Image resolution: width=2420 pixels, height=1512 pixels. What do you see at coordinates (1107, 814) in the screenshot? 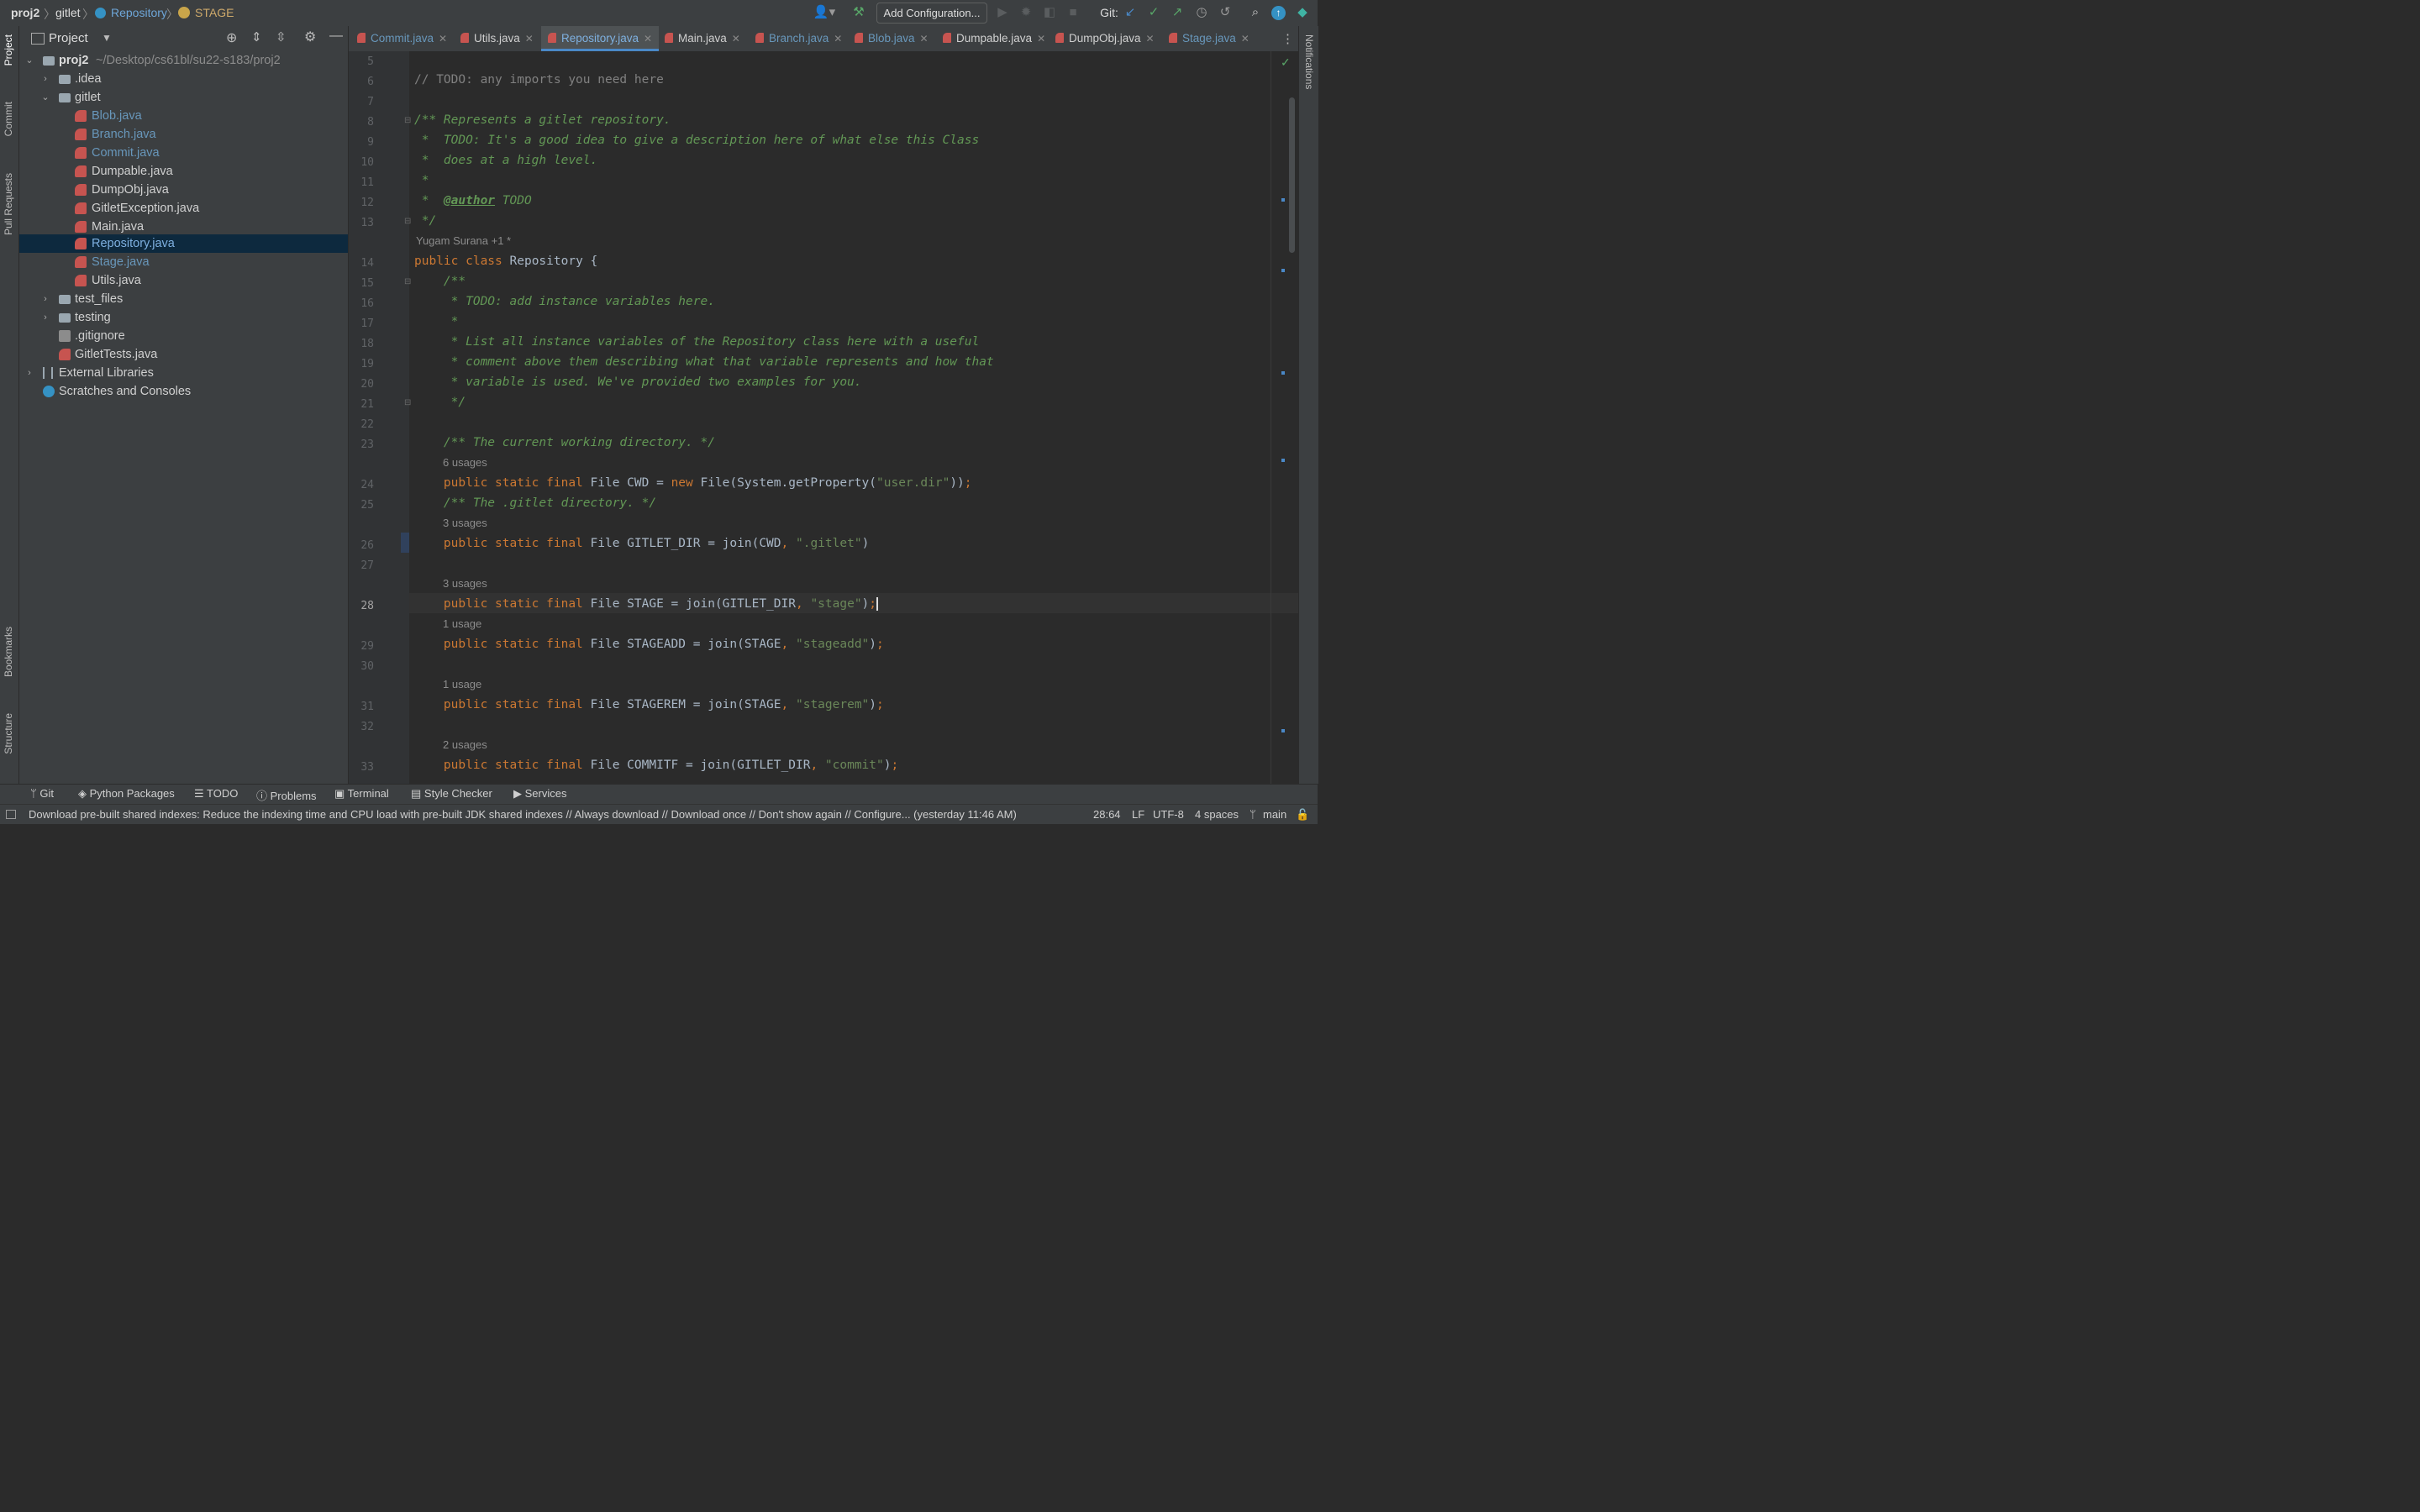
I see `caret-position: 28:64` at bounding box center [1107, 814].